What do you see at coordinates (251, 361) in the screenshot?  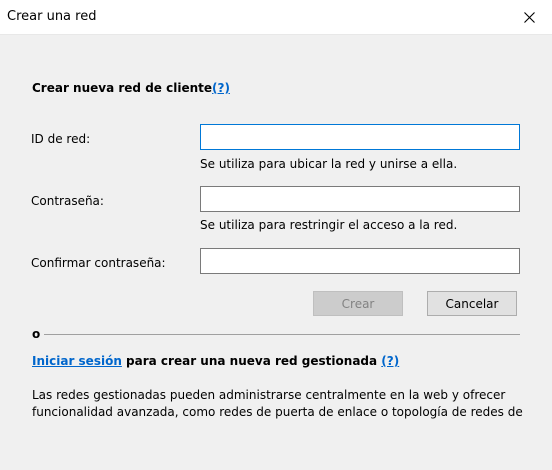 I see `managed-text: para crear una nueva red gestionada` at bounding box center [251, 361].